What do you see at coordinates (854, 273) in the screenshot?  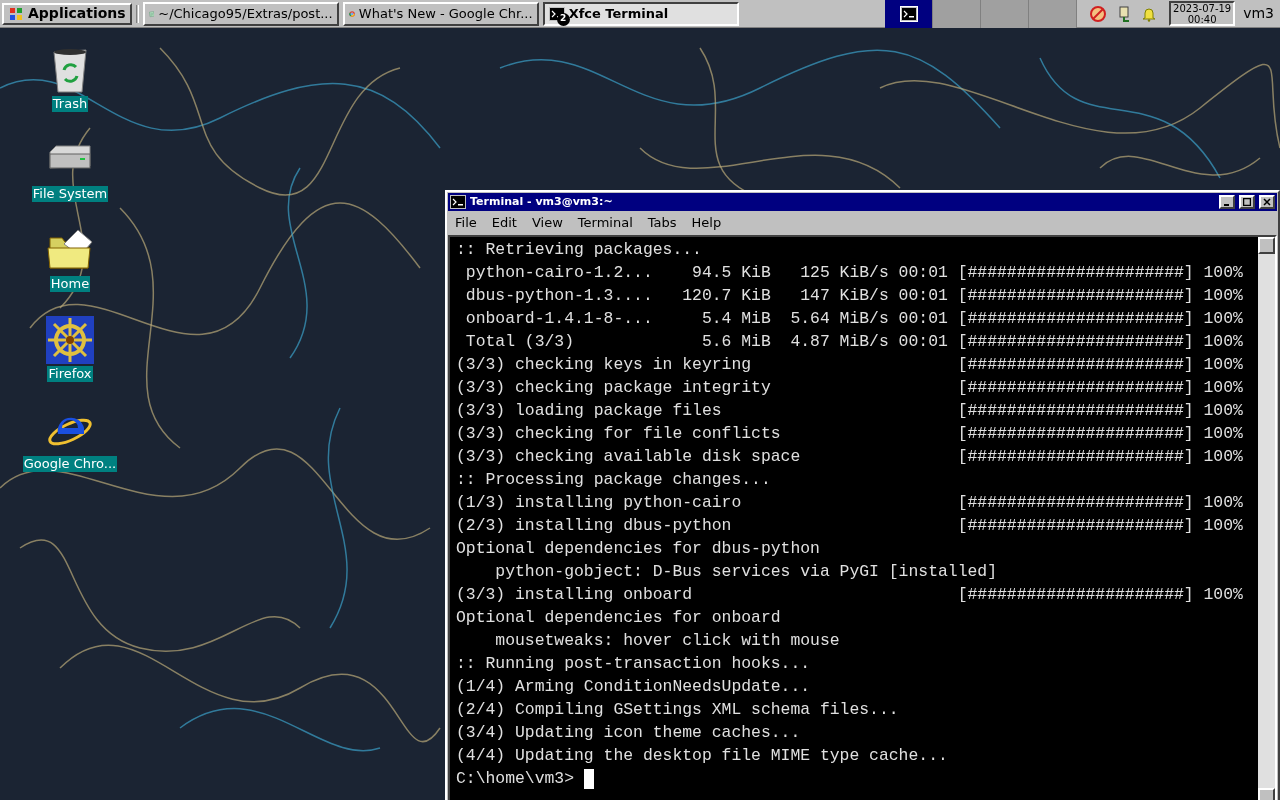 I see `terminal-line: python-cairo-1.2... 94.5 KiB 125 KiB/s 00:01 [######################] 100%` at bounding box center [854, 273].